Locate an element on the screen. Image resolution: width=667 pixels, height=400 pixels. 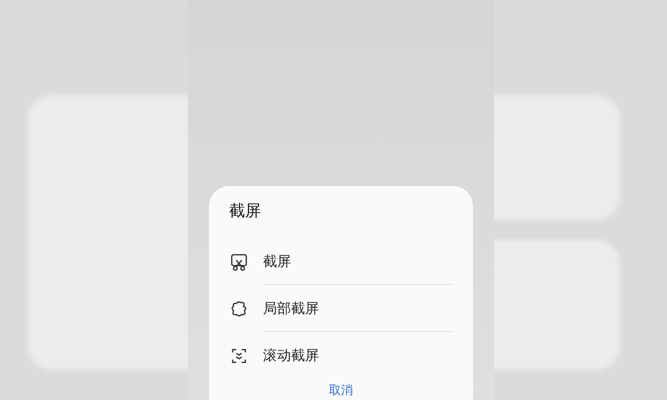
menu-item: 滚动截屏 is located at coordinates (341, 355).